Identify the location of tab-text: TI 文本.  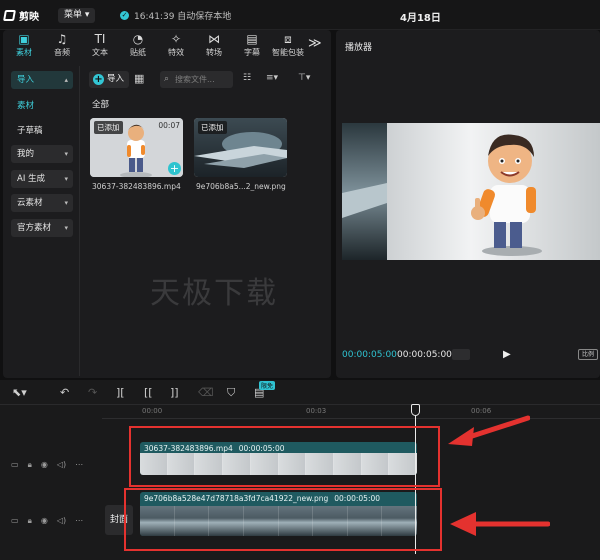
(100, 45).